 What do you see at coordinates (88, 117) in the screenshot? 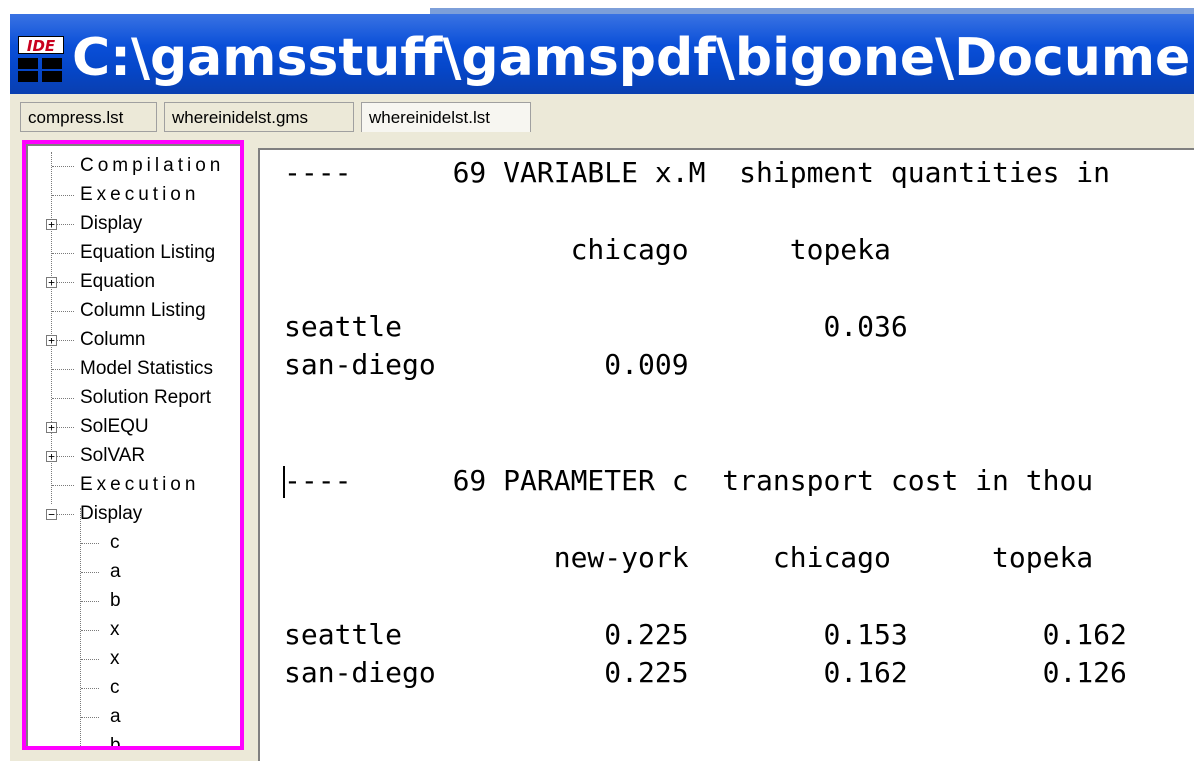
I see `tab-compress-lst: compress.lst` at bounding box center [88, 117].